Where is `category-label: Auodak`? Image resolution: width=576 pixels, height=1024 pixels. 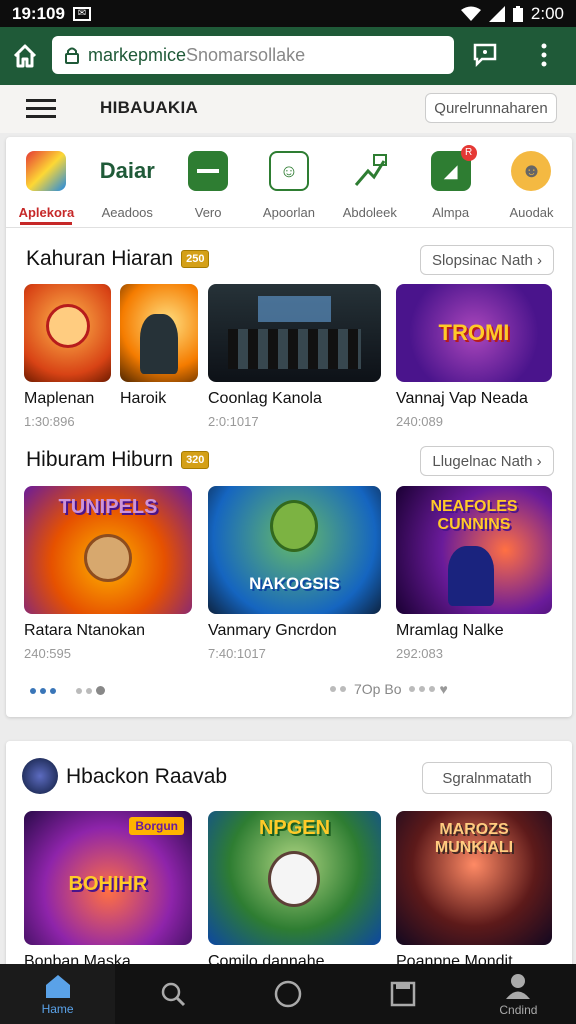 category-label: Auodak is located at coordinates (531, 212).